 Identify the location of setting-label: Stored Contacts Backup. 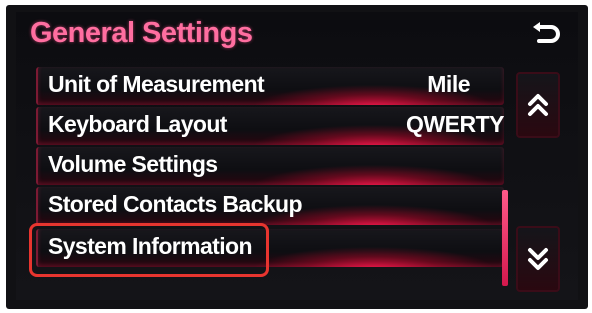
(175, 204).